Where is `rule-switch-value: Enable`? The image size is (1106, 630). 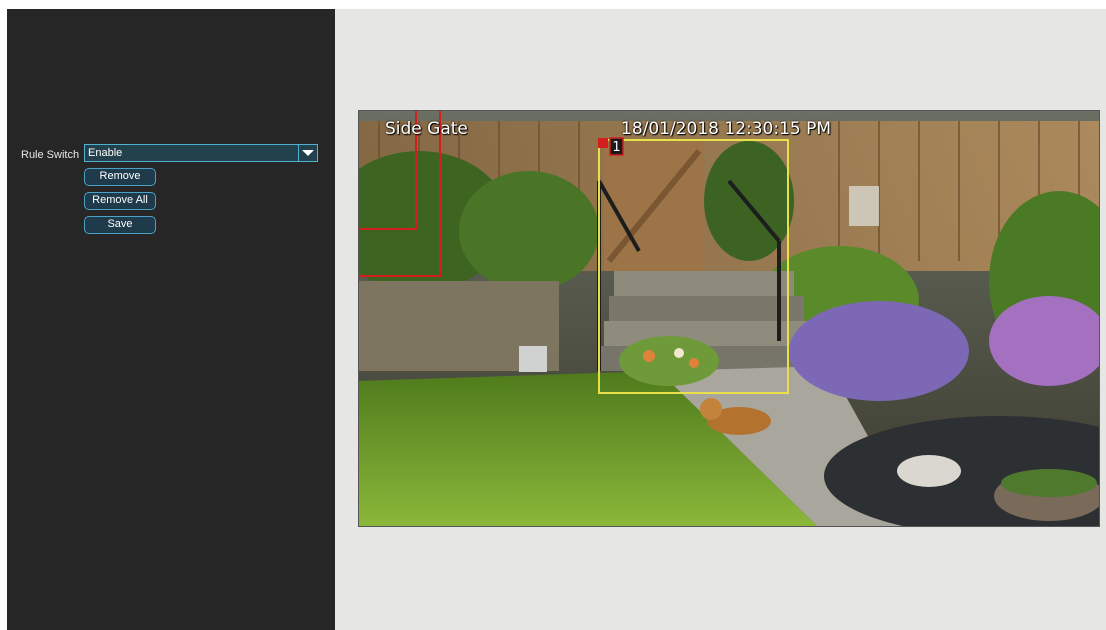
rule-switch-value: Enable is located at coordinates (105, 153).